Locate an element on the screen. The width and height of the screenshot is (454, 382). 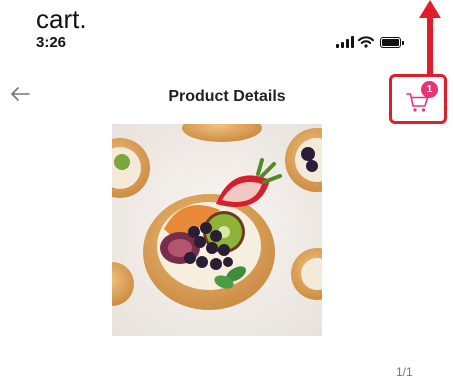
status-icons is located at coordinates (370, 41).